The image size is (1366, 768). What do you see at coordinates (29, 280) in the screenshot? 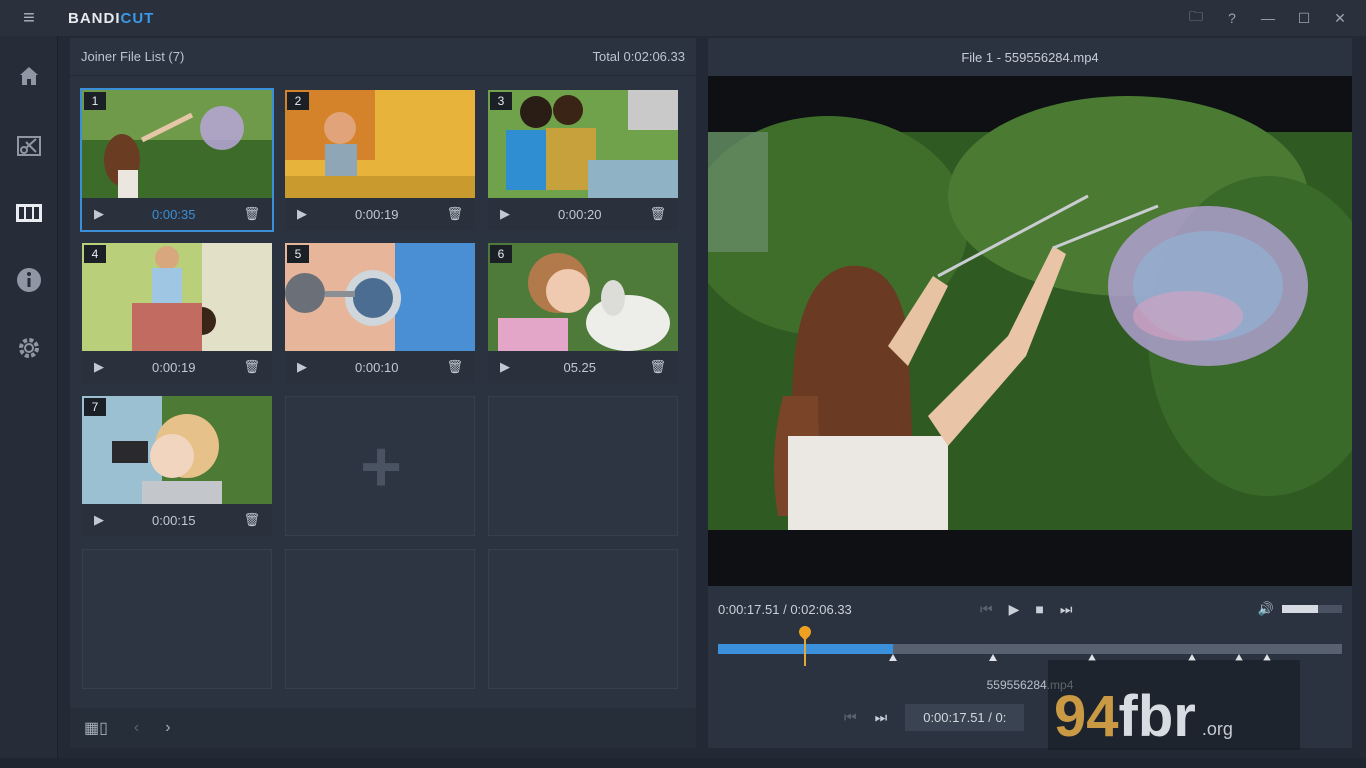
I see `info-icon` at bounding box center [29, 280].